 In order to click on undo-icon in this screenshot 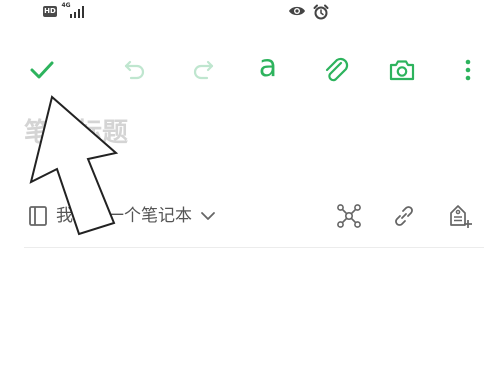, I will do `click(134, 70)`.